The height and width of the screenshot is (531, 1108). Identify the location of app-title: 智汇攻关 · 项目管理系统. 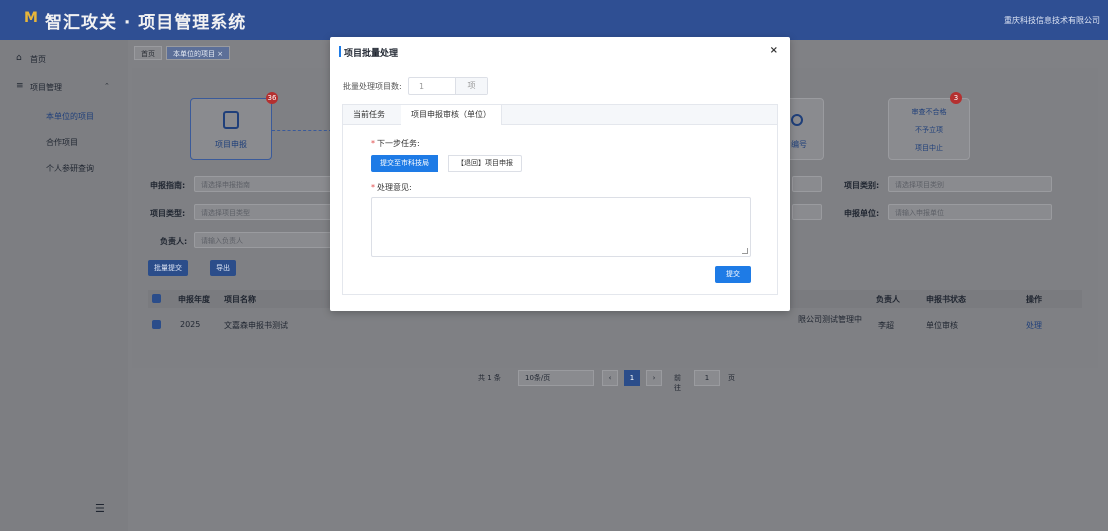
(146, 23).